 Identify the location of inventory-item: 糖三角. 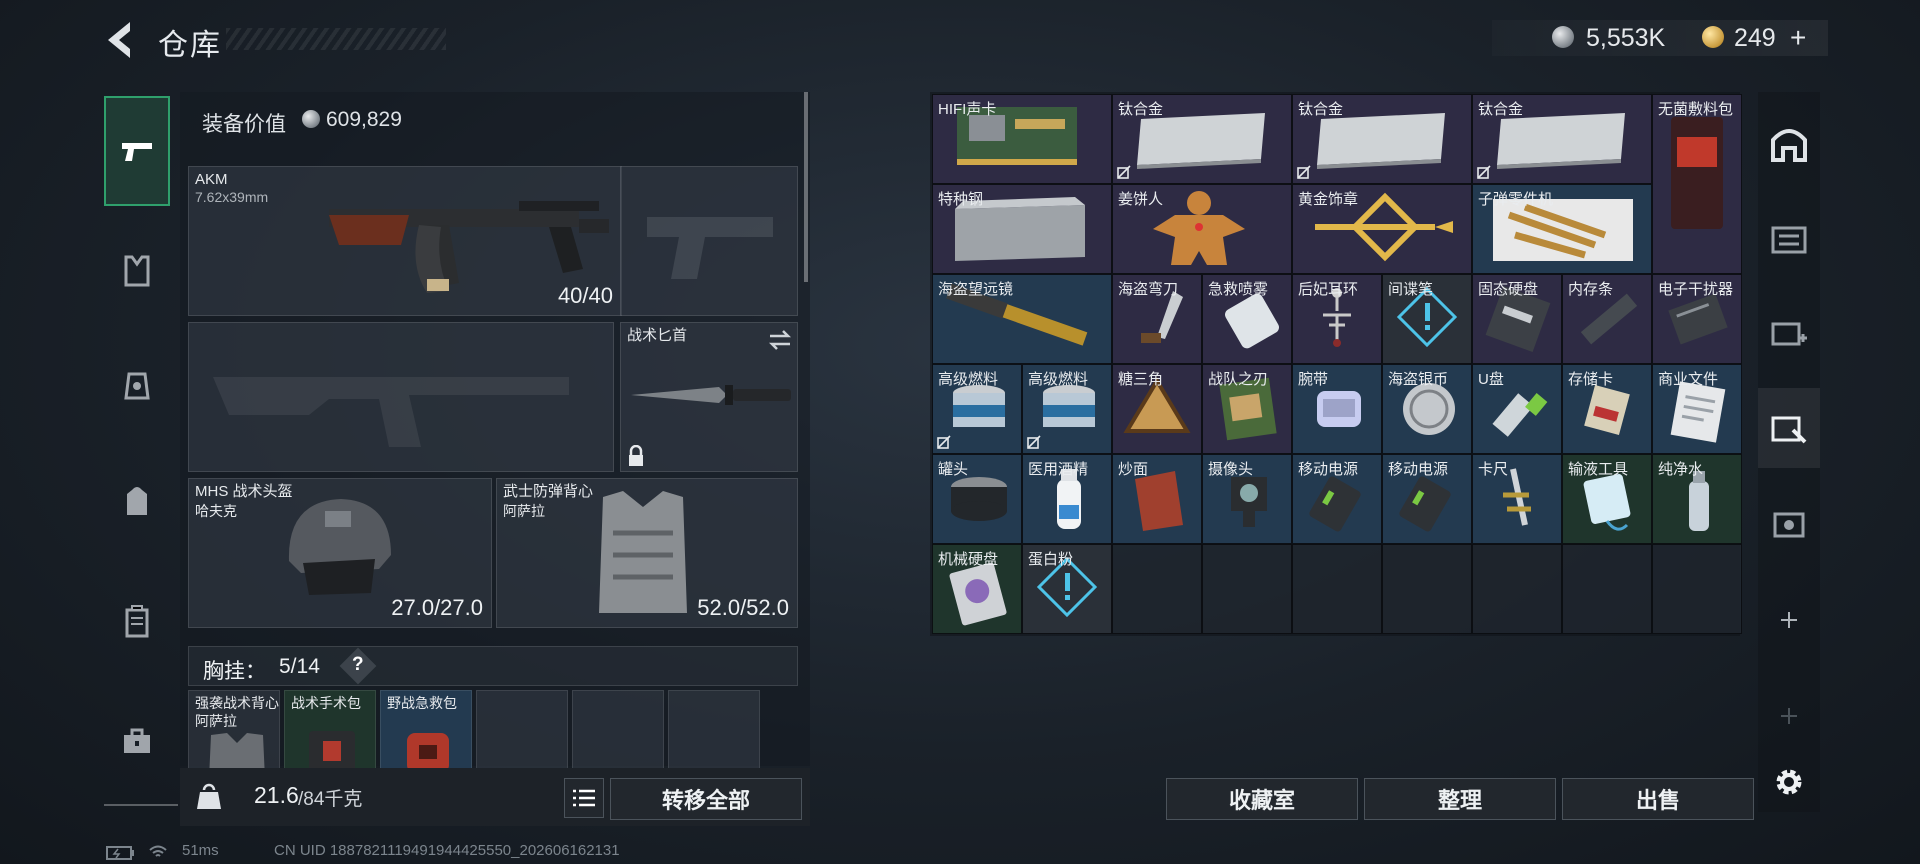
(1157, 409).